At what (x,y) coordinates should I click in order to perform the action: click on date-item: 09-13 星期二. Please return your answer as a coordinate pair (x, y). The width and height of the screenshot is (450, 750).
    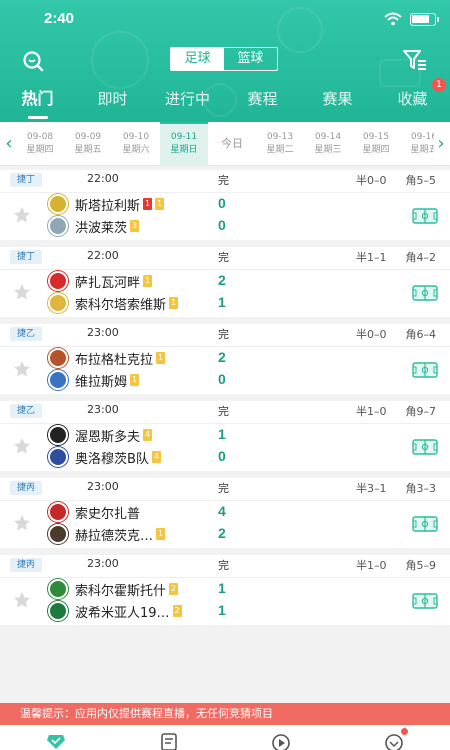
    Looking at the image, I should click on (280, 144).